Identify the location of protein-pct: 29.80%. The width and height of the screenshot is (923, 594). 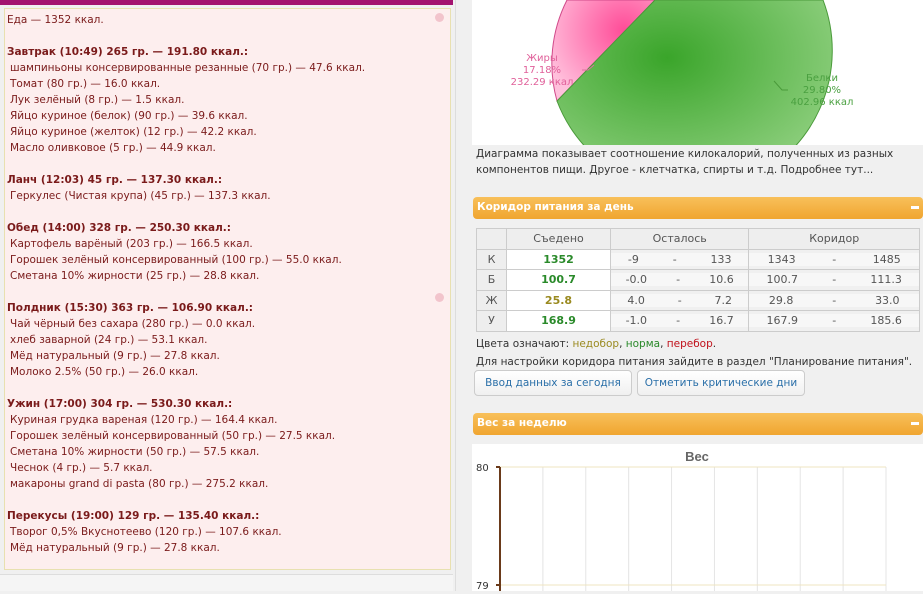
(822, 90).